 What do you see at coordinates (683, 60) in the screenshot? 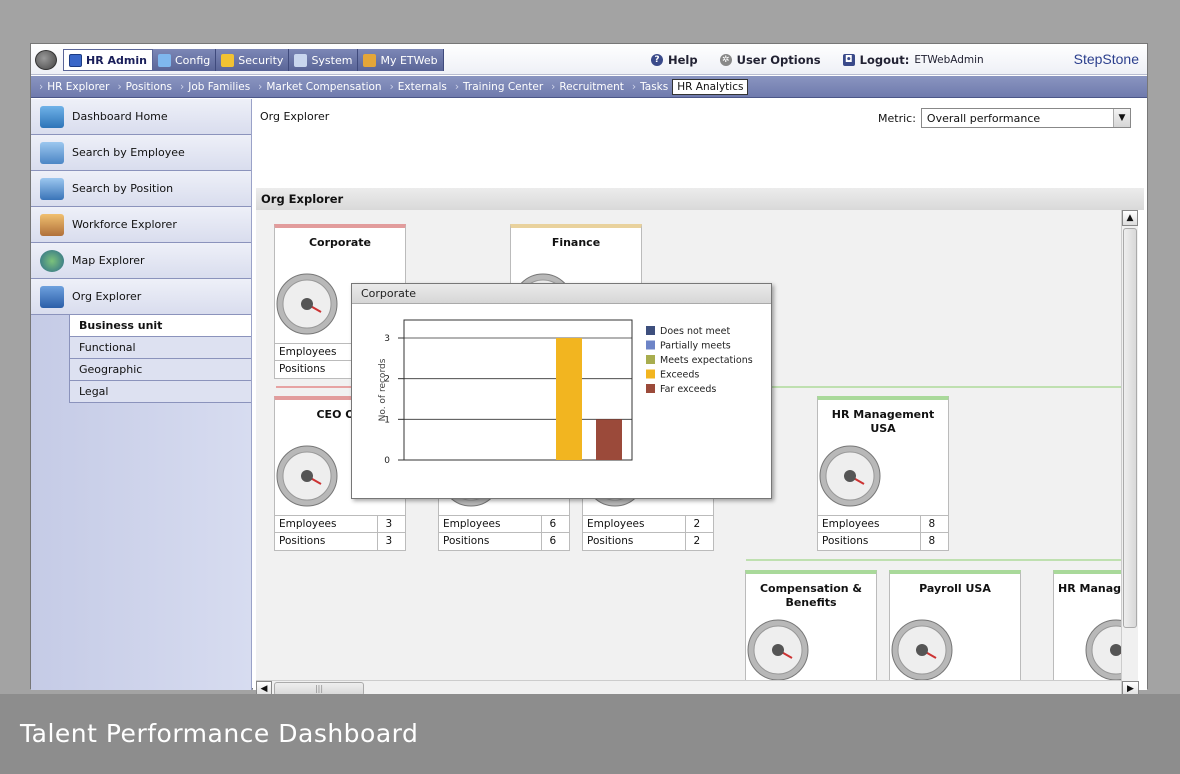
I see `help-label: Help` at bounding box center [683, 60].